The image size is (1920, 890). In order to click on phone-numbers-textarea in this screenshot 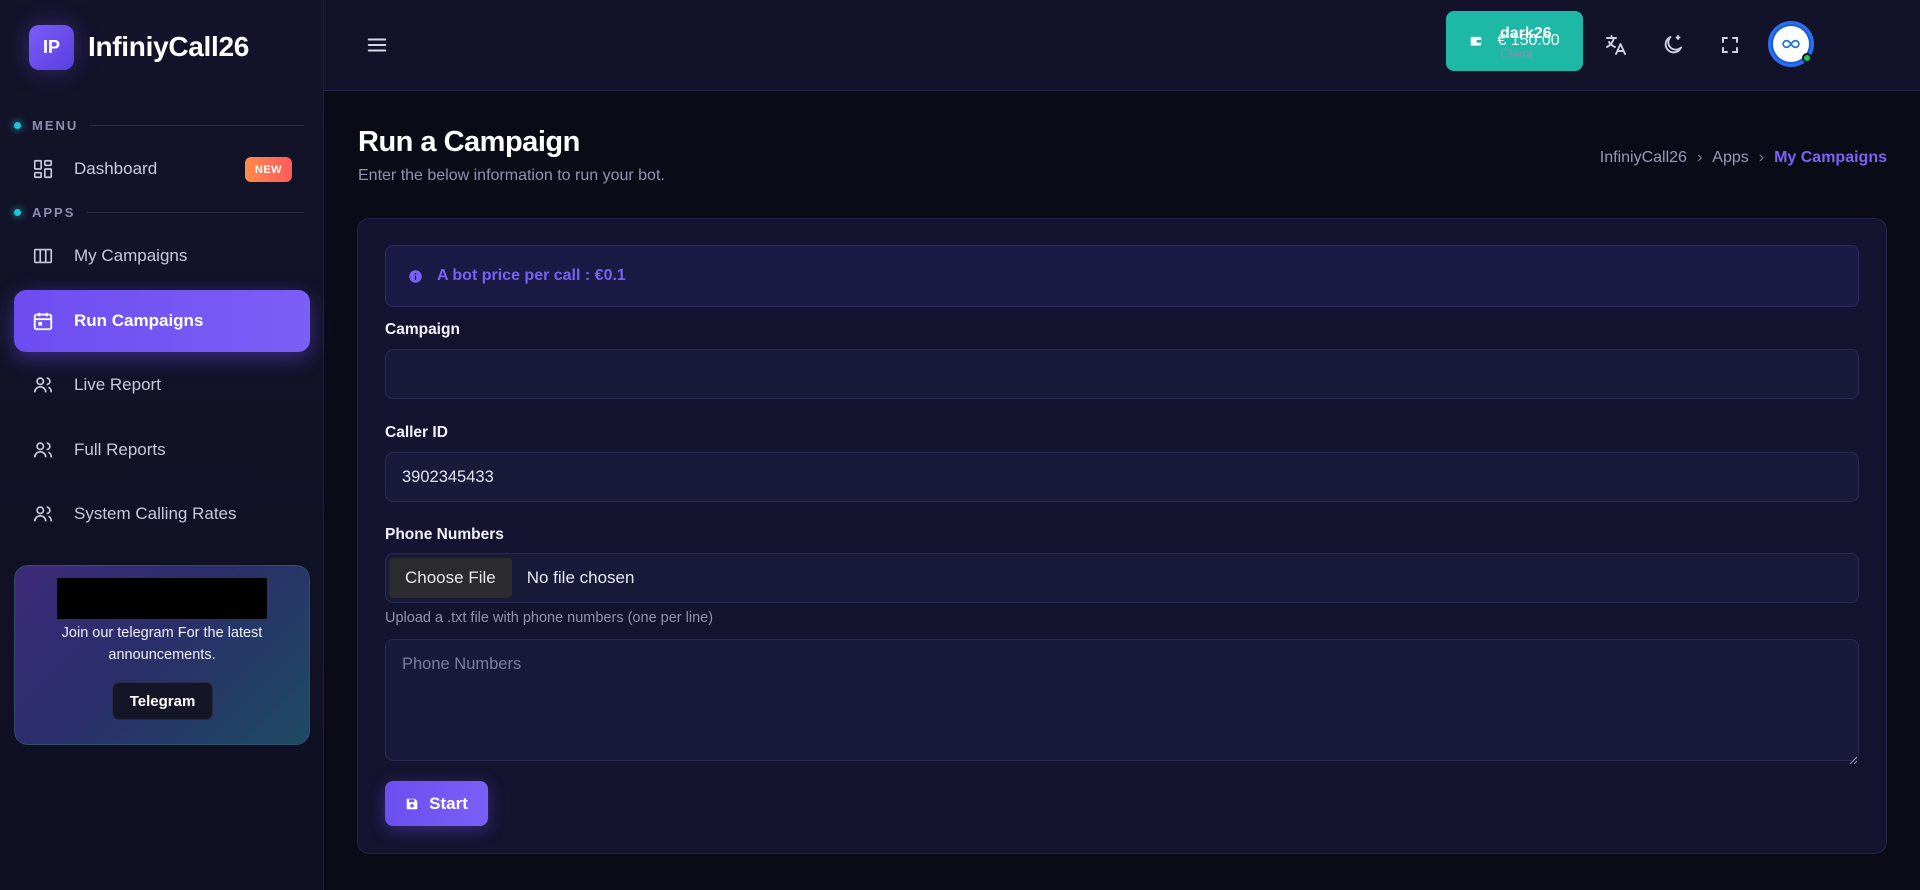, I will do `click(1122, 700)`.